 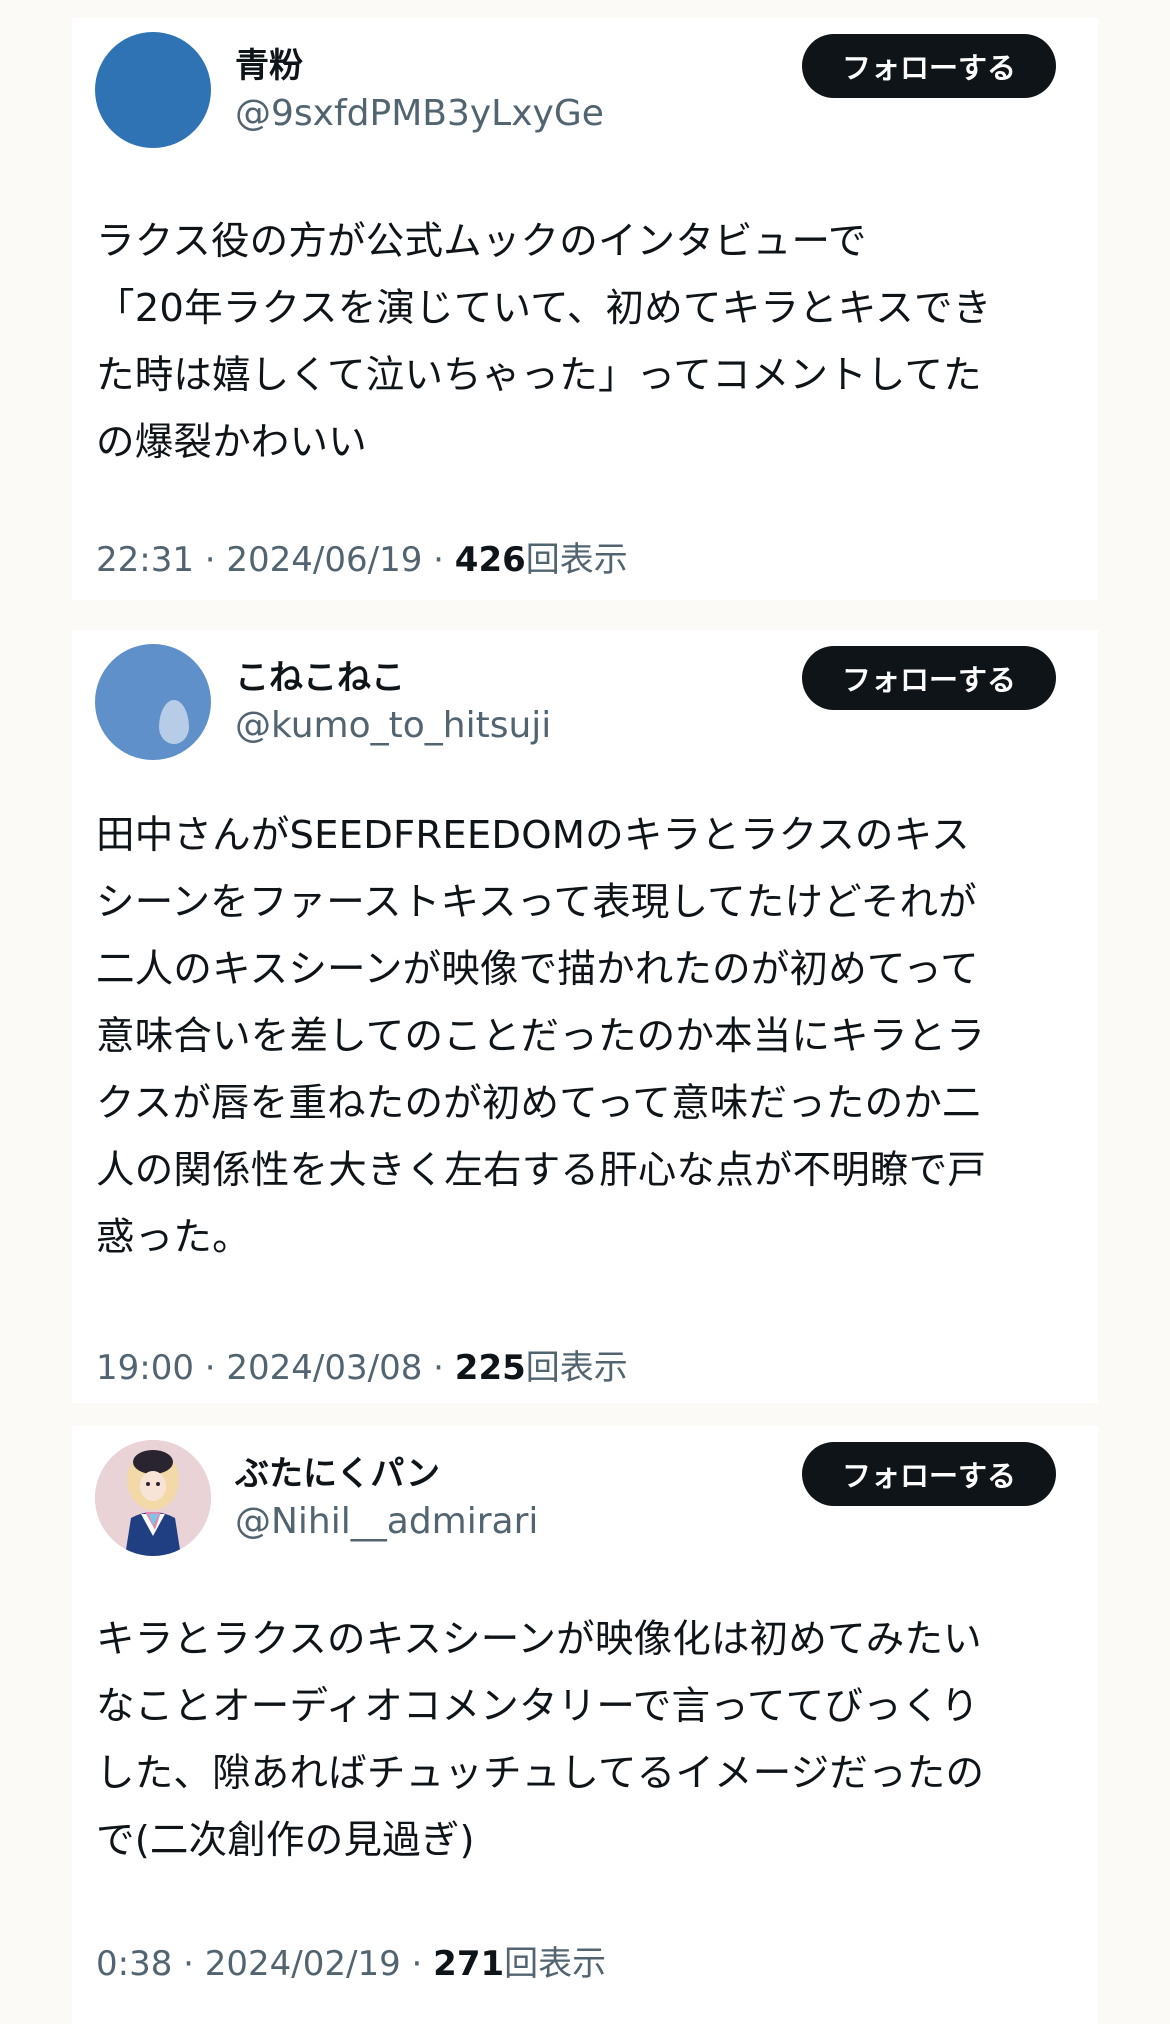 What do you see at coordinates (393, 726) in the screenshot?
I see `user-handle: @kumo_to_hitsuji` at bounding box center [393, 726].